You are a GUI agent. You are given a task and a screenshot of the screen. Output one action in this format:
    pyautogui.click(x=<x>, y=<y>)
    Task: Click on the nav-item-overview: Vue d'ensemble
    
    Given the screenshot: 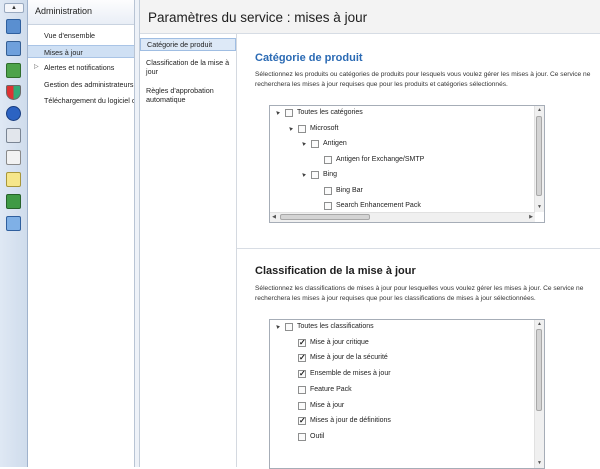 What is the action you would take?
    pyautogui.click(x=81, y=35)
    